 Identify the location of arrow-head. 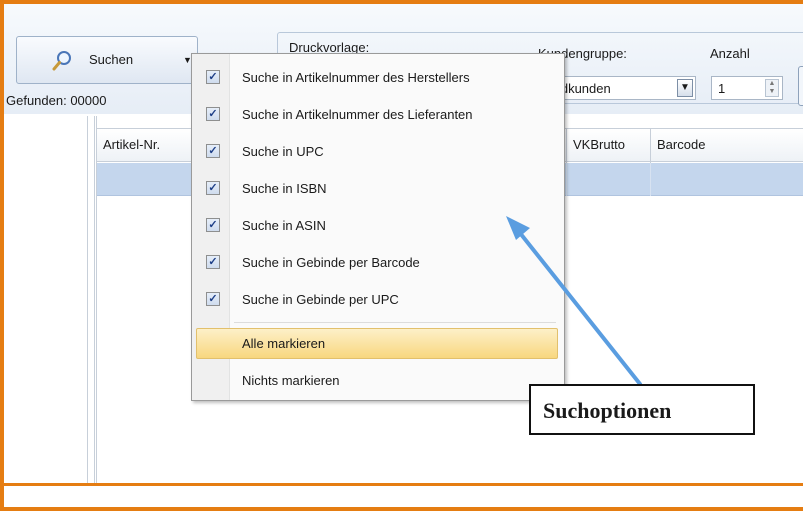
(518, 228).